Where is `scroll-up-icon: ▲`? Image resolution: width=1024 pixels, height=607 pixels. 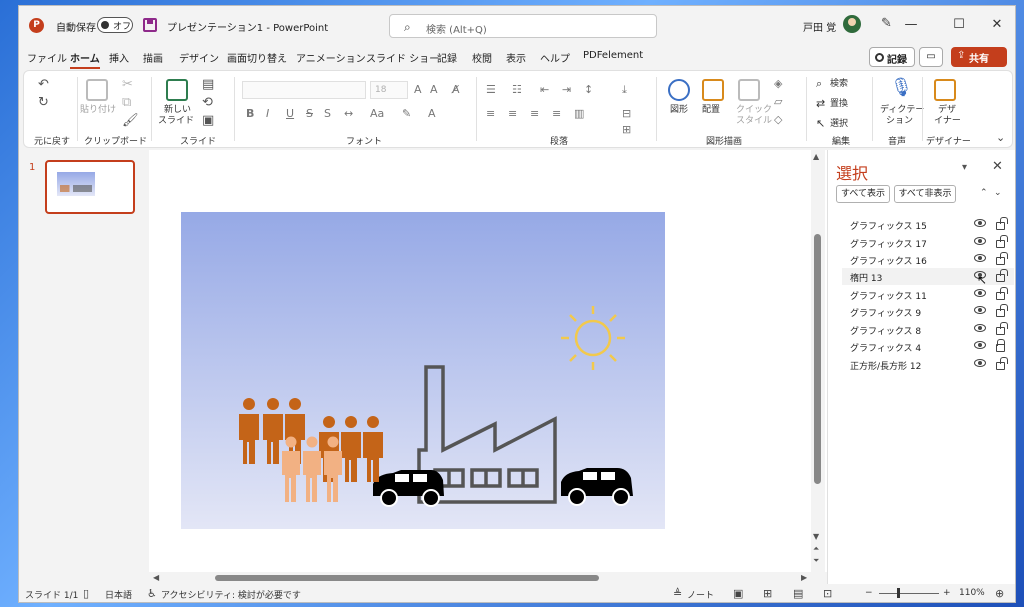
scroll-up-icon: ▲ is located at coordinates (816, 156).